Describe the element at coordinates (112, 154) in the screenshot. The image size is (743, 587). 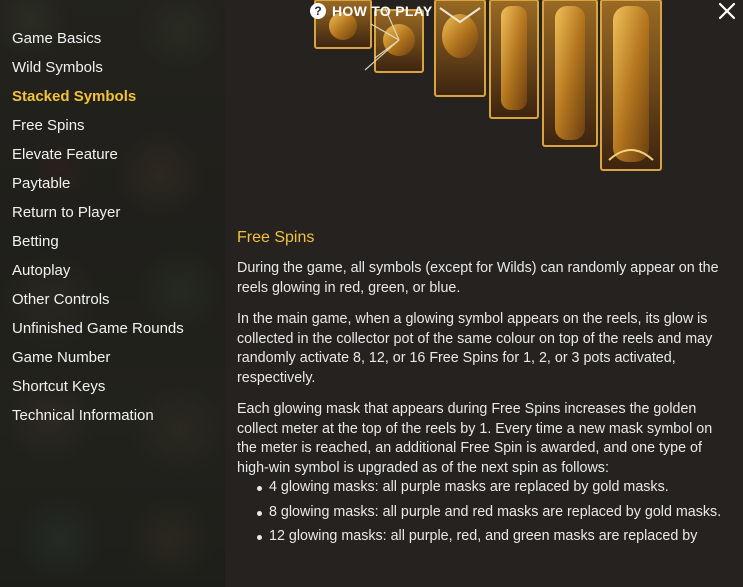
I see `sidebar-item-elevate-feature: Elevate Feature` at that location.